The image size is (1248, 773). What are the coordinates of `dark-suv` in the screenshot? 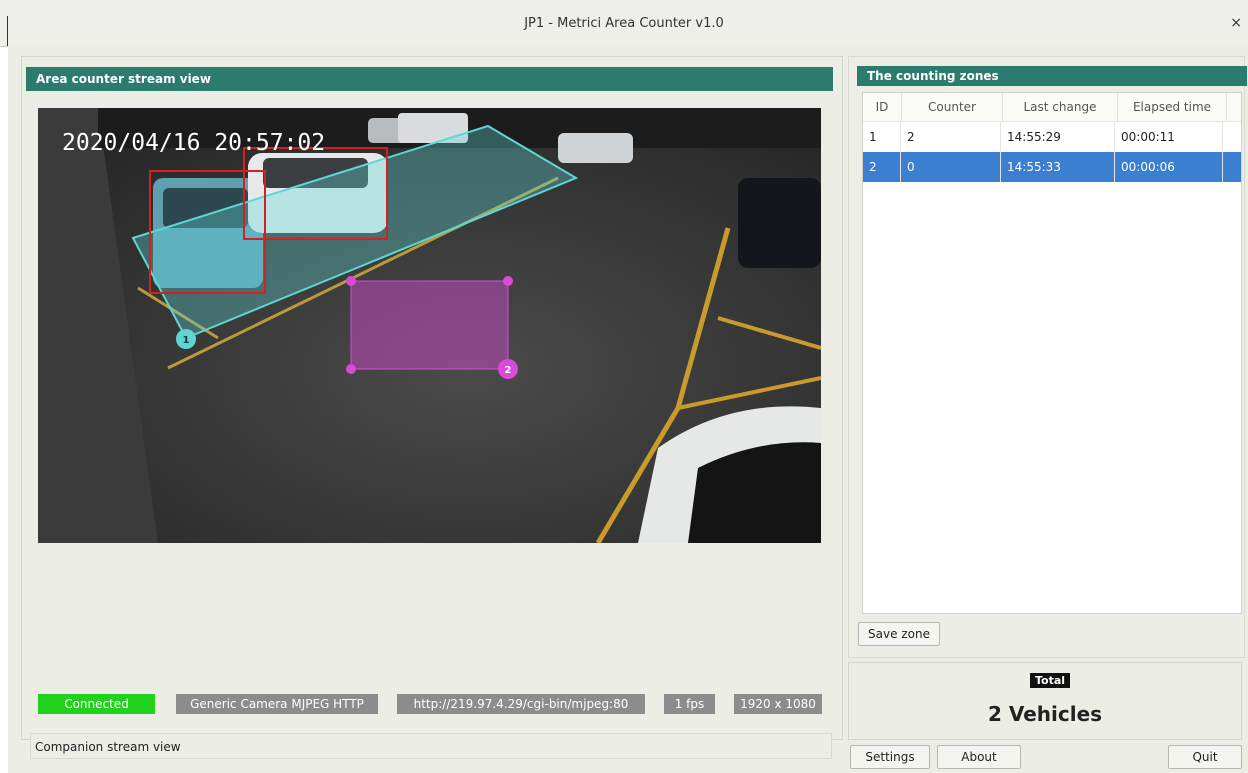 It's located at (779, 223).